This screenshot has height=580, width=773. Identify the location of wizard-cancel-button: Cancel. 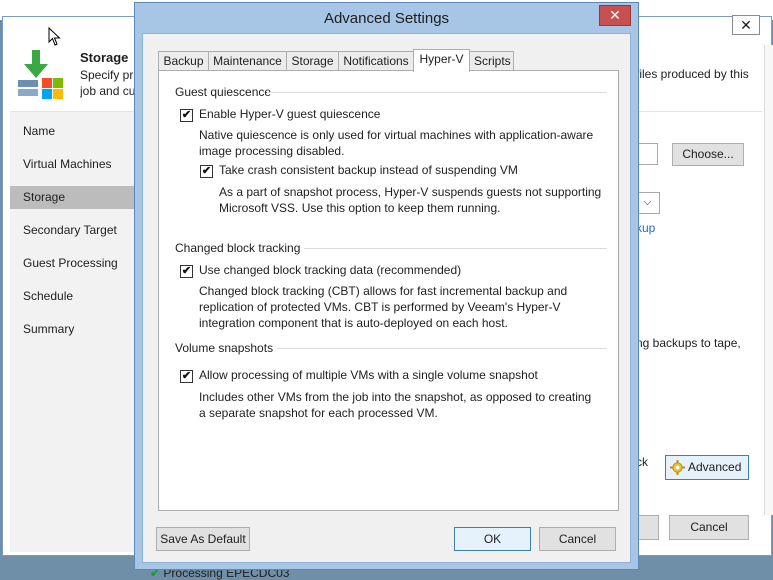
(709, 527).